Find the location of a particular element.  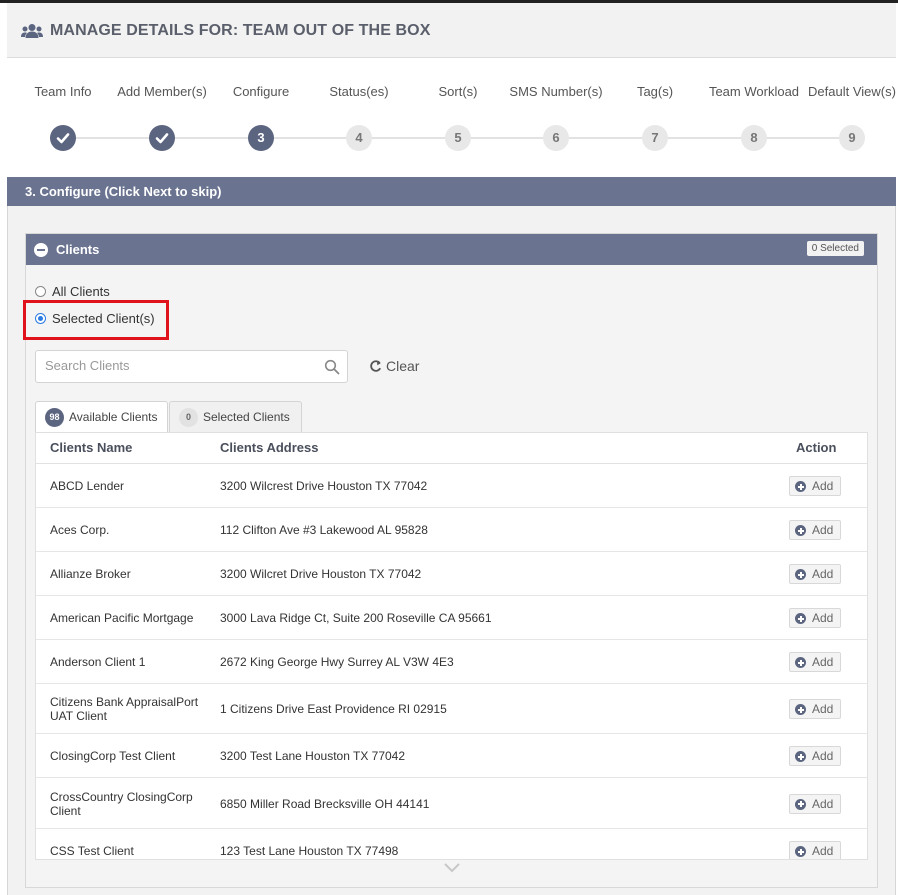

client-name: Allianze Broker is located at coordinates (90, 574).